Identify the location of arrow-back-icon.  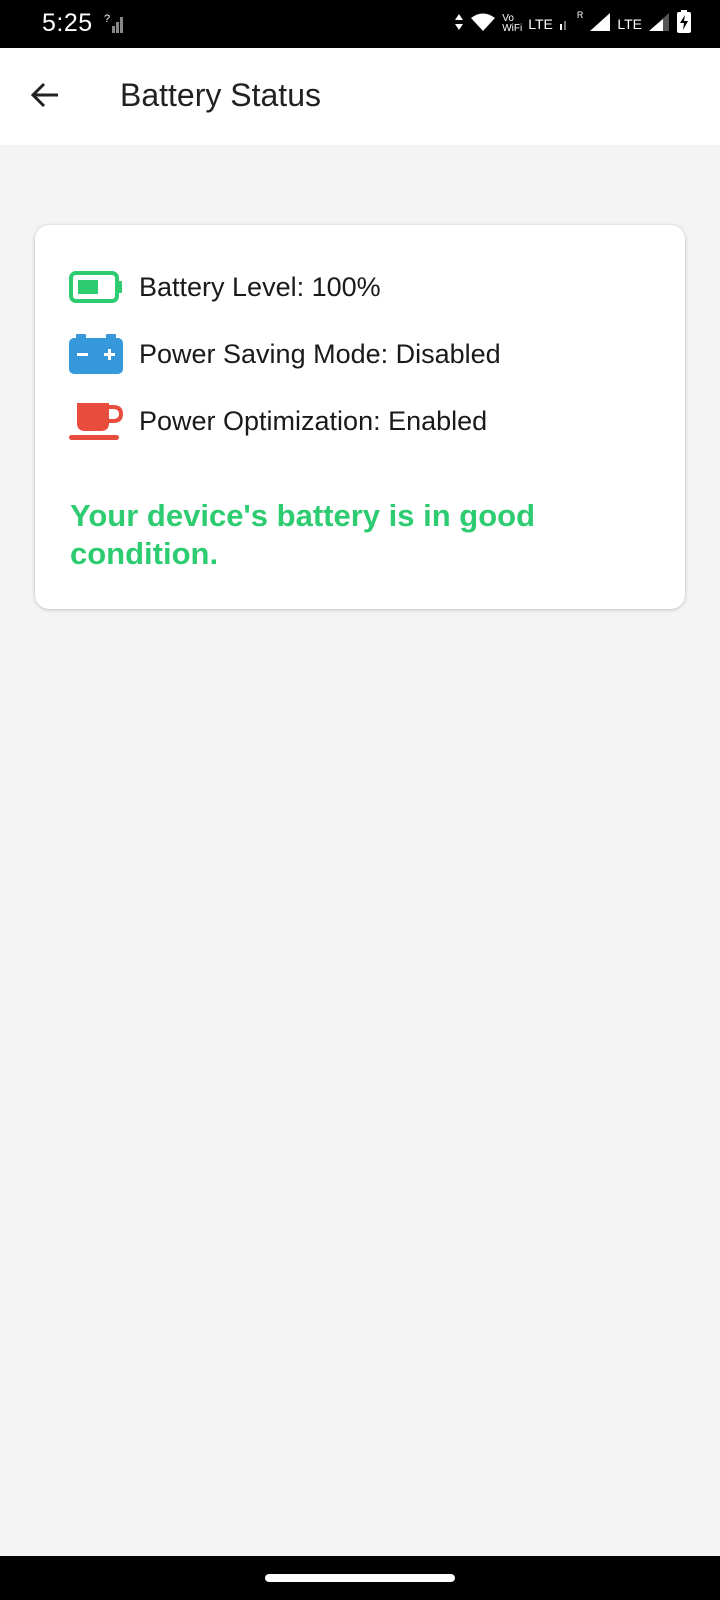
(45, 97).